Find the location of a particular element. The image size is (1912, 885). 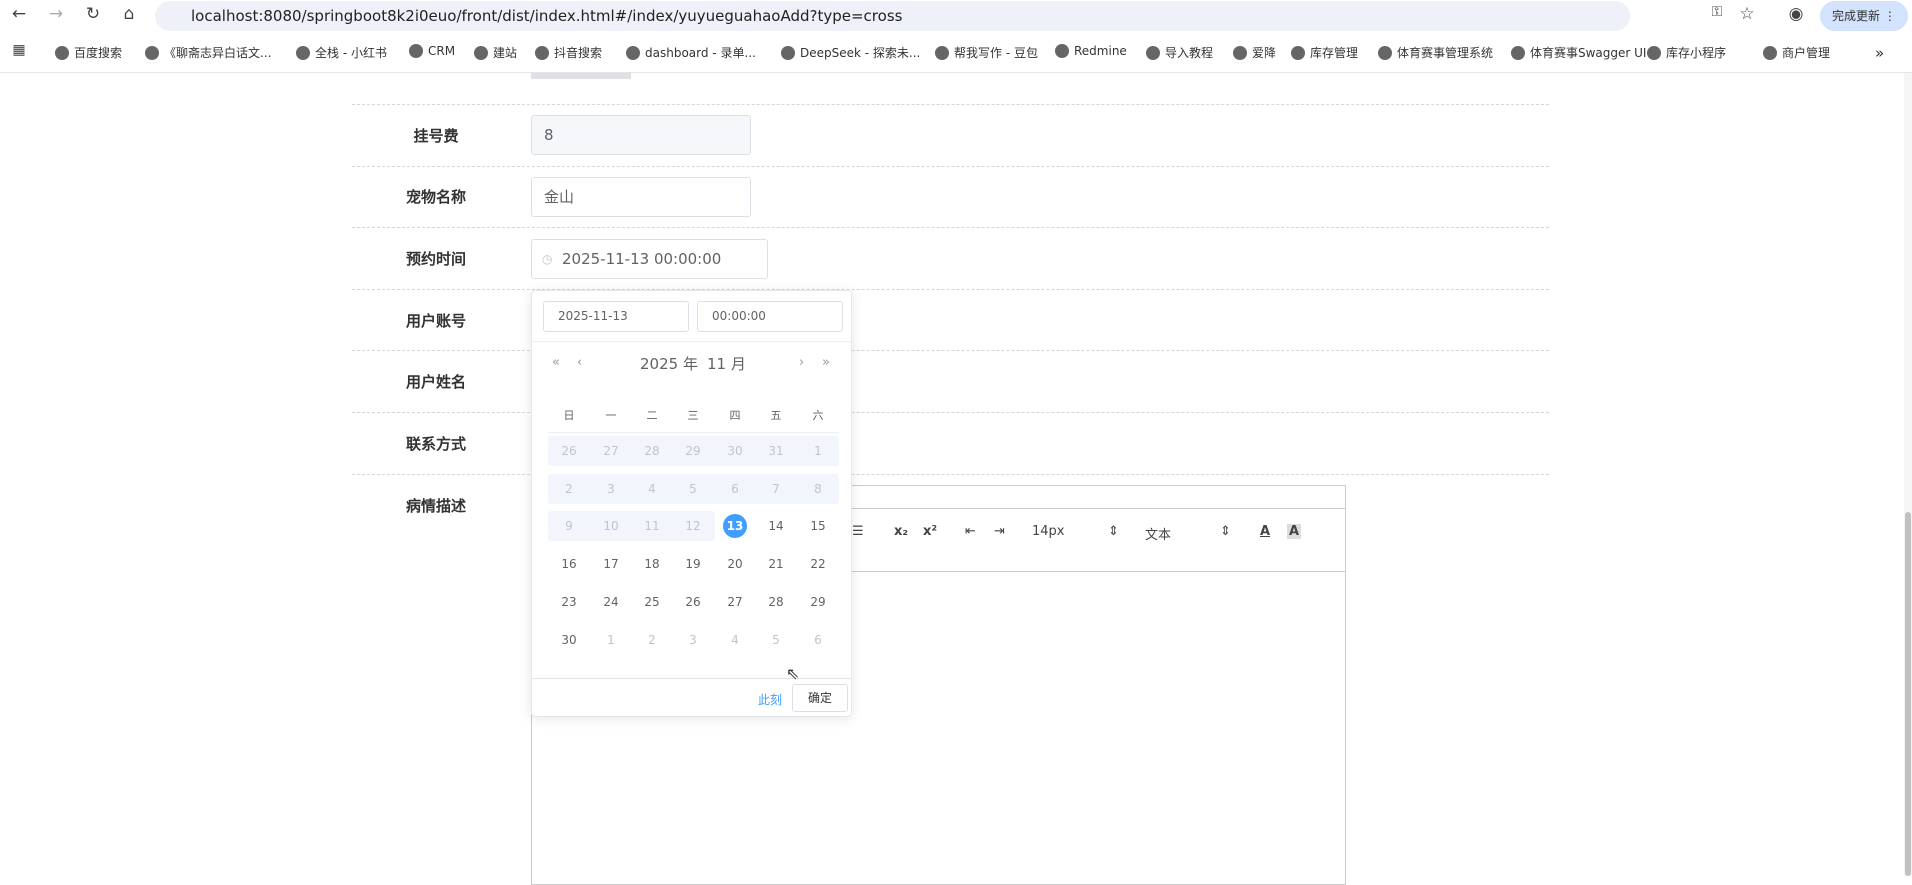

key-icon: ⚿ is located at coordinates (1717, 12).